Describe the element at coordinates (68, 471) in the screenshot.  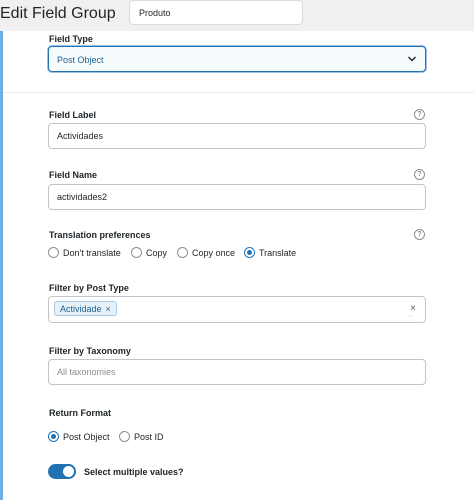
I see `toggle-knob` at that location.